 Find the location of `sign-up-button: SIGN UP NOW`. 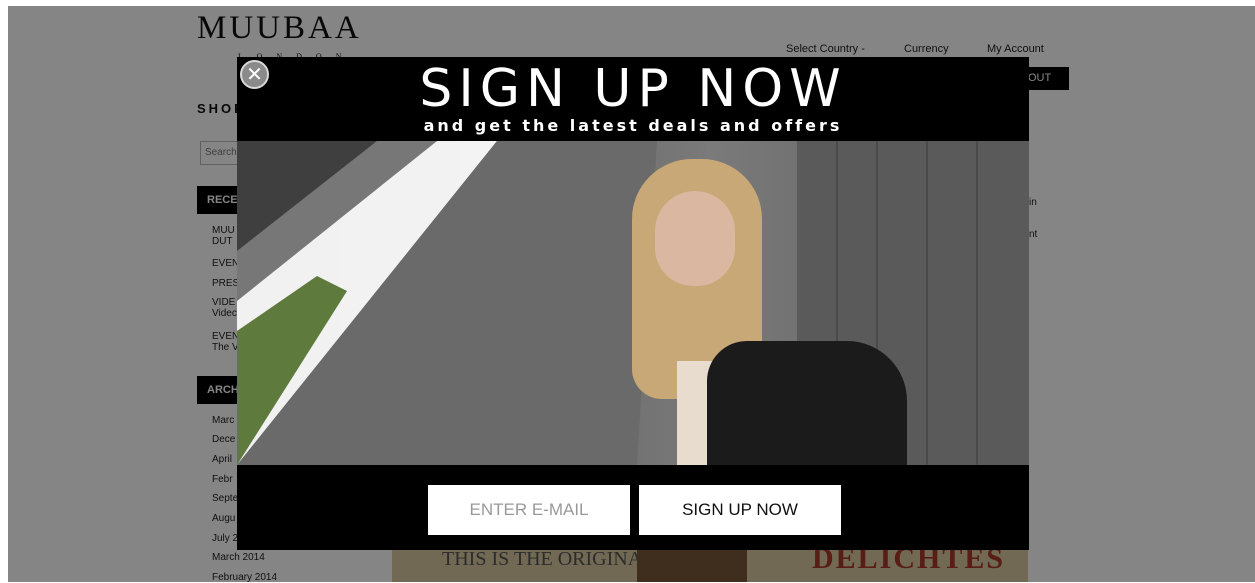

sign-up-button: SIGN UP NOW is located at coordinates (740, 510).